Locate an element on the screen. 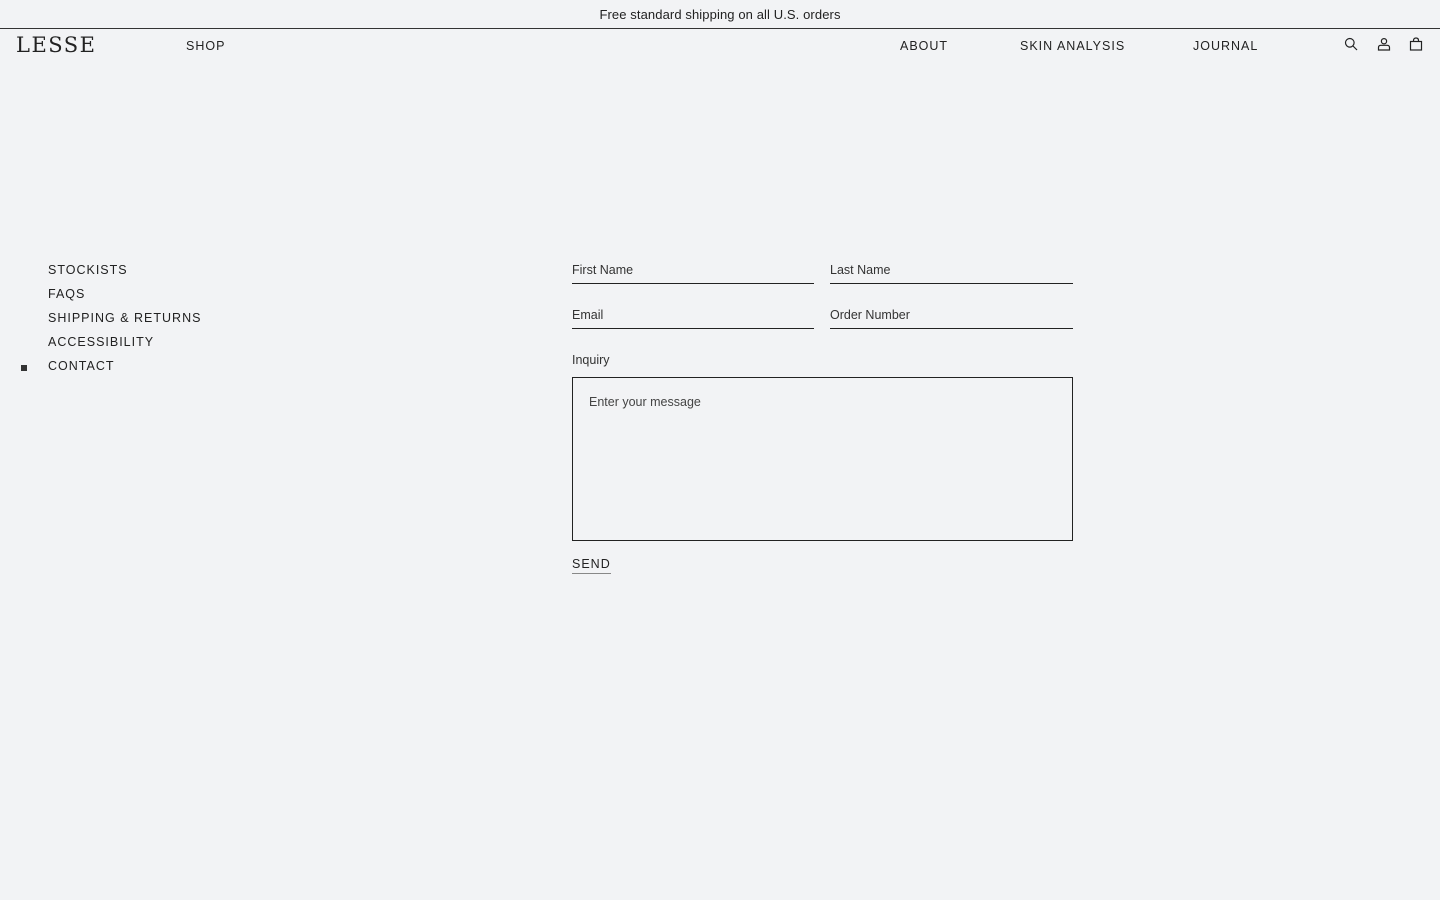 The height and width of the screenshot is (900, 1440). last-name-input is located at coordinates (951, 272).